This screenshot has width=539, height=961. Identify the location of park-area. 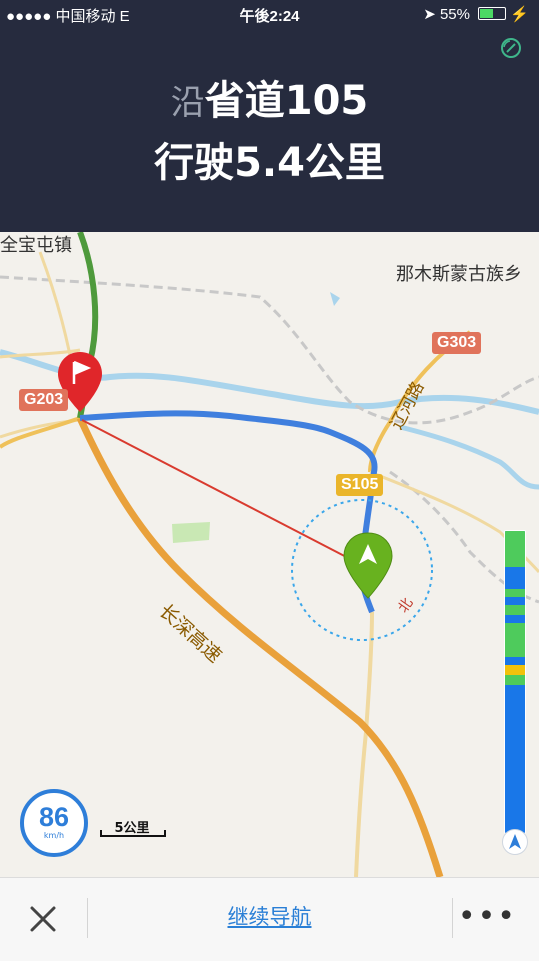
(191, 532).